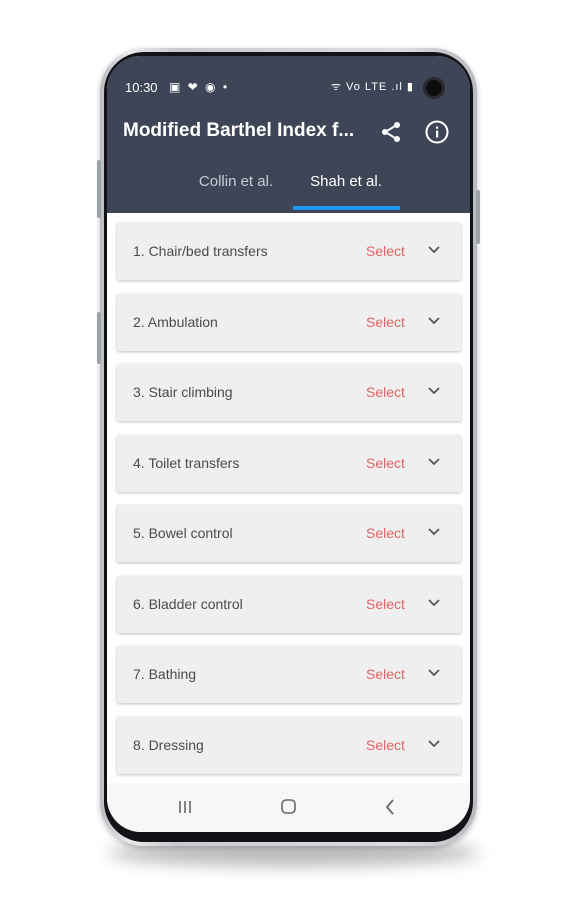 The height and width of the screenshot is (900, 577). What do you see at coordinates (346, 208) in the screenshot?
I see `active-tab-indicator` at bounding box center [346, 208].